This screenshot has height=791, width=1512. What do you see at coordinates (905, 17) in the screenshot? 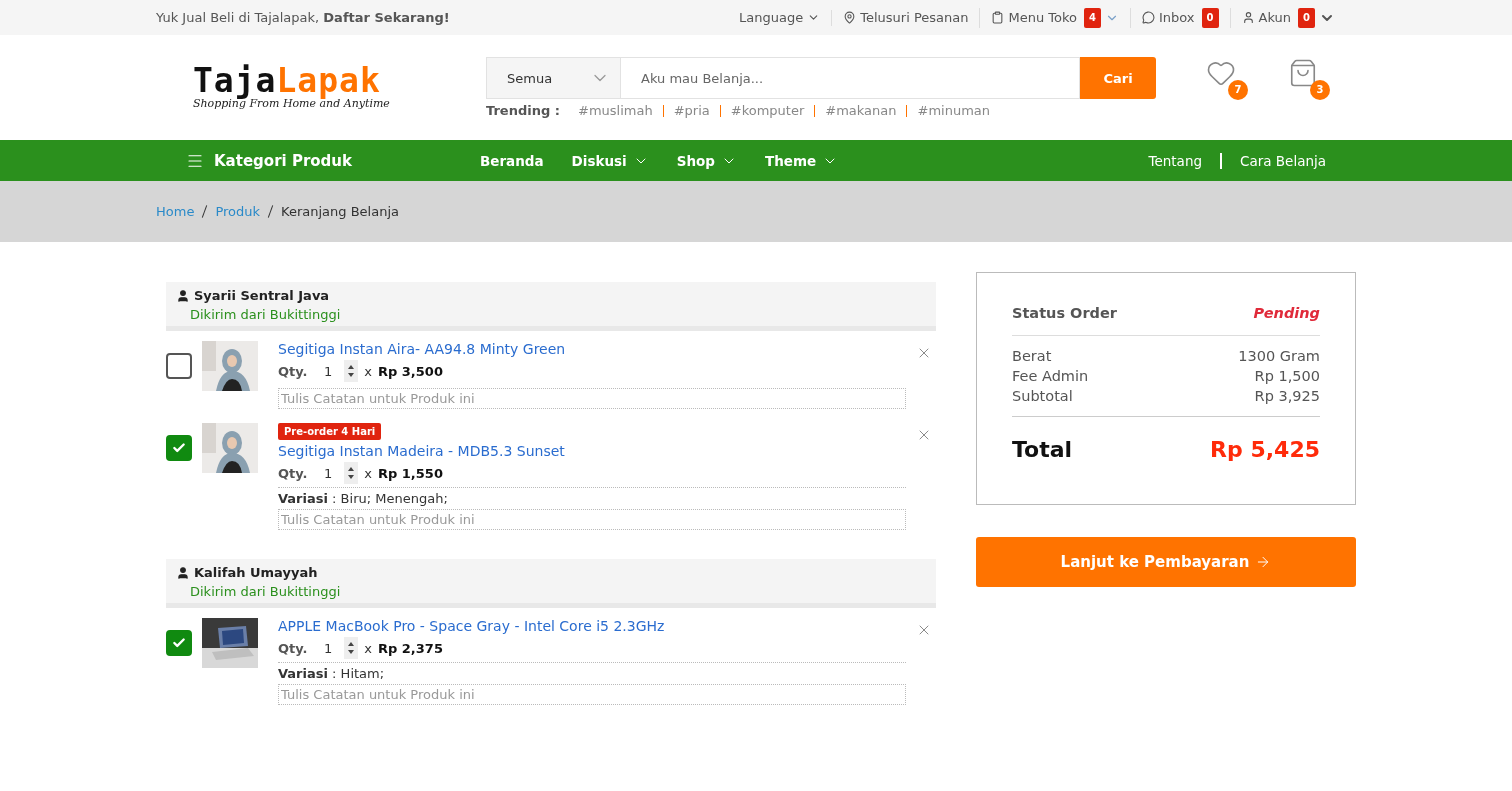
I see `top-link: Telusuri Pesanan` at bounding box center [905, 17].